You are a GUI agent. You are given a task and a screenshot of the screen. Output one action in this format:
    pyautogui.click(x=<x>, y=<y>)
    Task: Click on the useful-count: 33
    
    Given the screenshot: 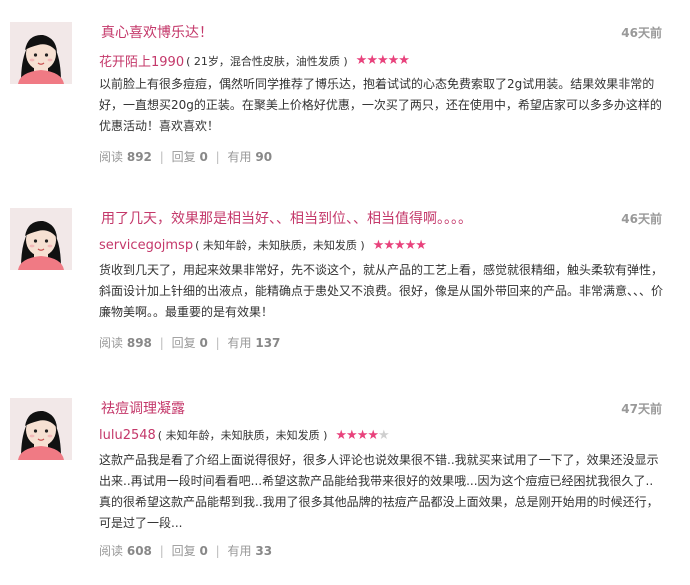 What is the action you would take?
    pyautogui.click(x=264, y=551)
    